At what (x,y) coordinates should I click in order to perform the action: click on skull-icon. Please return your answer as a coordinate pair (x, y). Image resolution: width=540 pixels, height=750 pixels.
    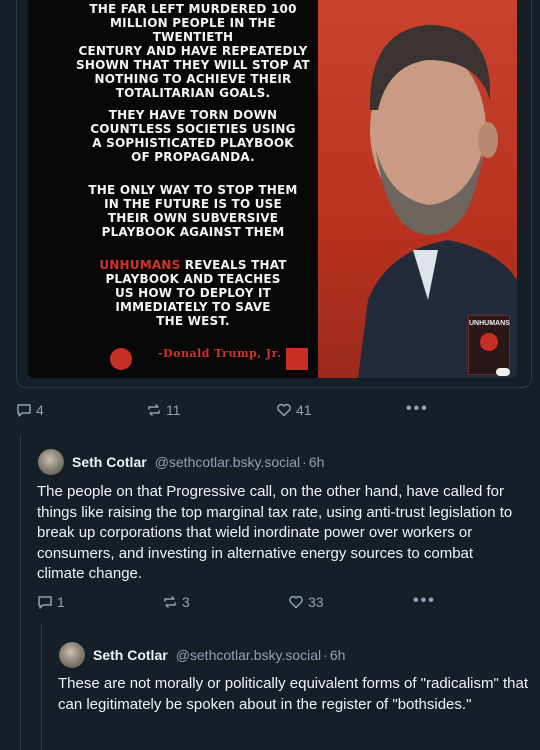
    Looking at the image, I should click on (489, 342).